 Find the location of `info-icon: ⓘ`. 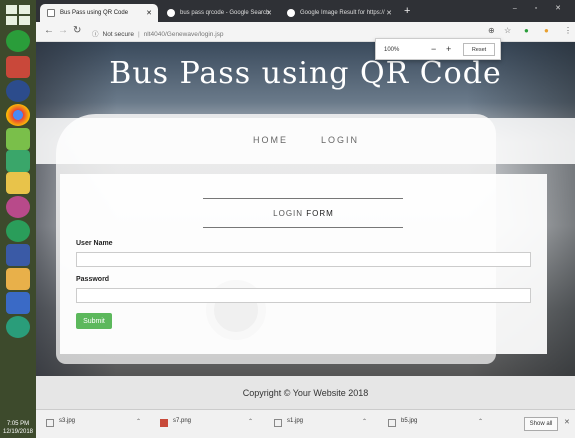

info-icon: ⓘ is located at coordinates (95, 34).